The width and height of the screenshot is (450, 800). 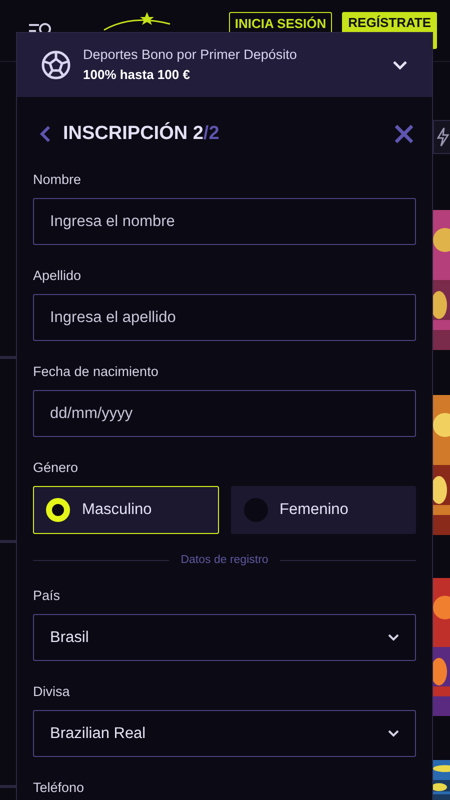 What do you see at coordinates (69, 638) in the screenshot?
I see `select-value: Brasil` at bounding box center [69, 638].